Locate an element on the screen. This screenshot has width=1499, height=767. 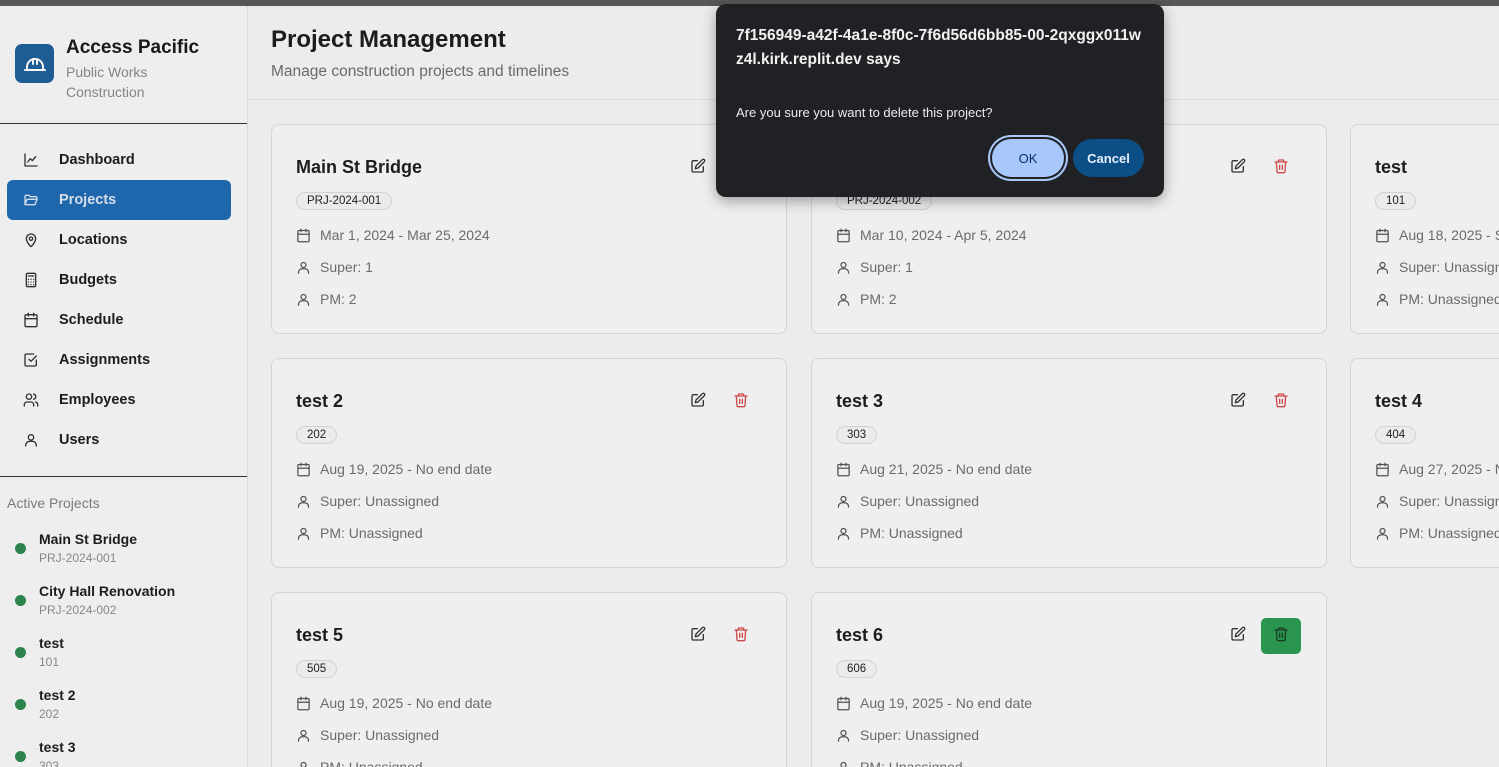
cancel-button: Cancel is located at coordinates (1108, 158).